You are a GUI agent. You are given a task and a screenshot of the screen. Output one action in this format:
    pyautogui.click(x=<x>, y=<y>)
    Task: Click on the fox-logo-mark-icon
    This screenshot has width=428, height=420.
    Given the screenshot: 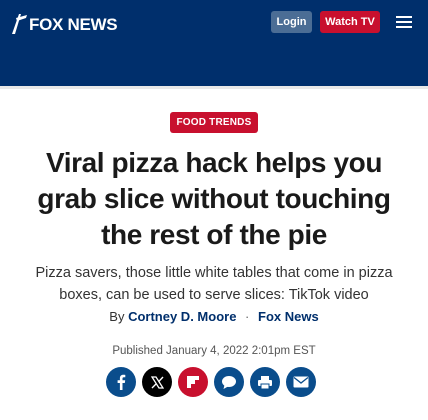 What is the action you would take?
    pyautogui.click(x=19, y=24)
    